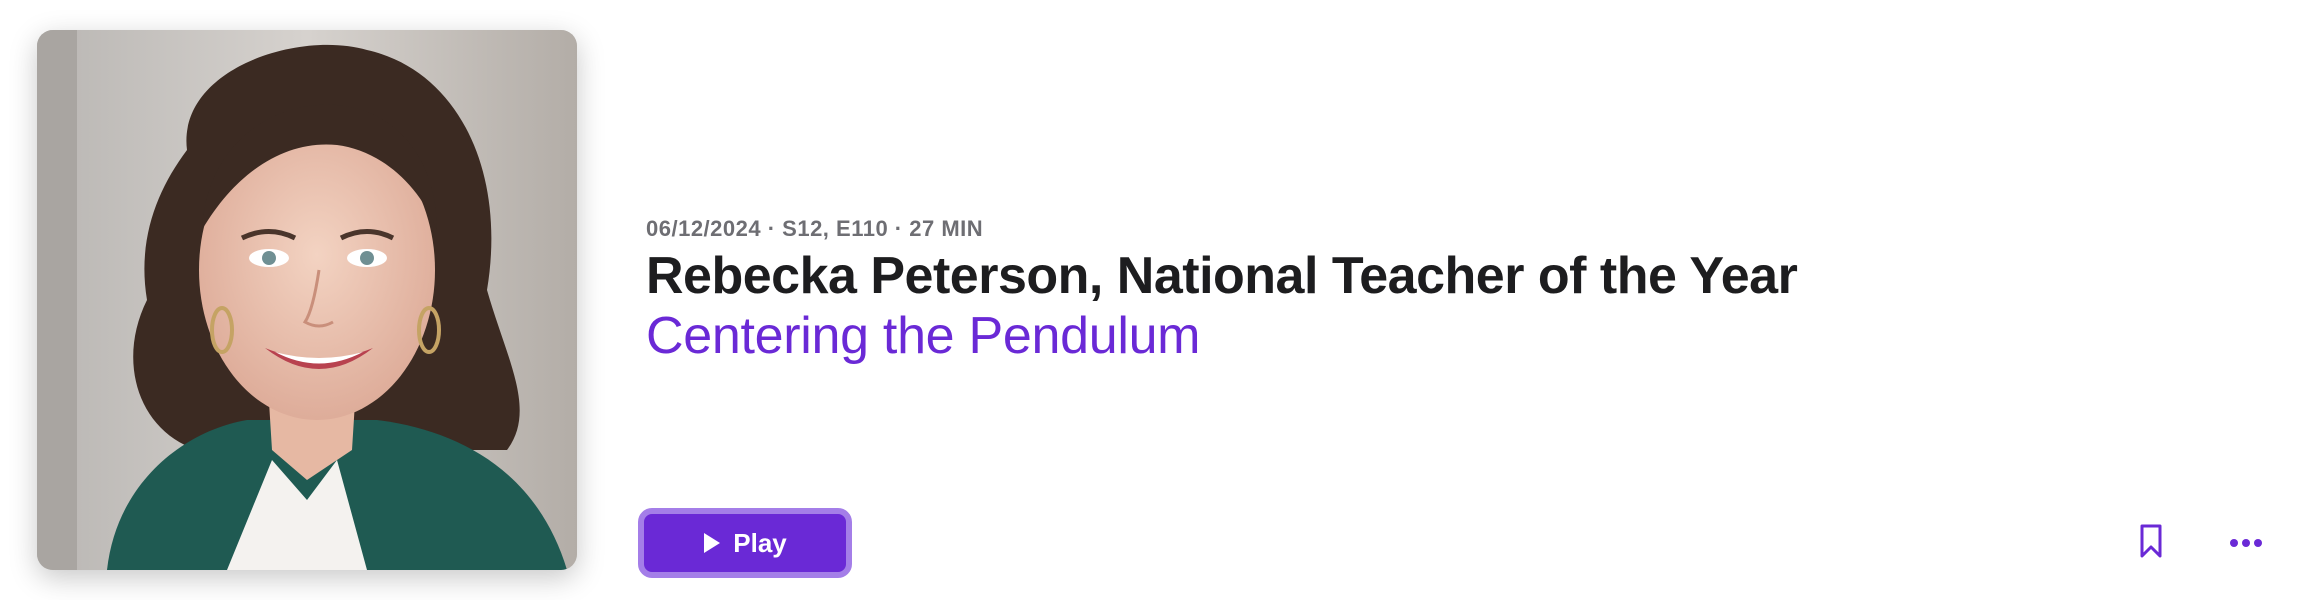 The width and height of the screenshot is (2300, 600). What do you see at coordinates (815, 228) in the screenshot?
I see `episode-meta: 06/12/2024 · S12, E110 · 27 MIN` at bounding box center [815, 228].